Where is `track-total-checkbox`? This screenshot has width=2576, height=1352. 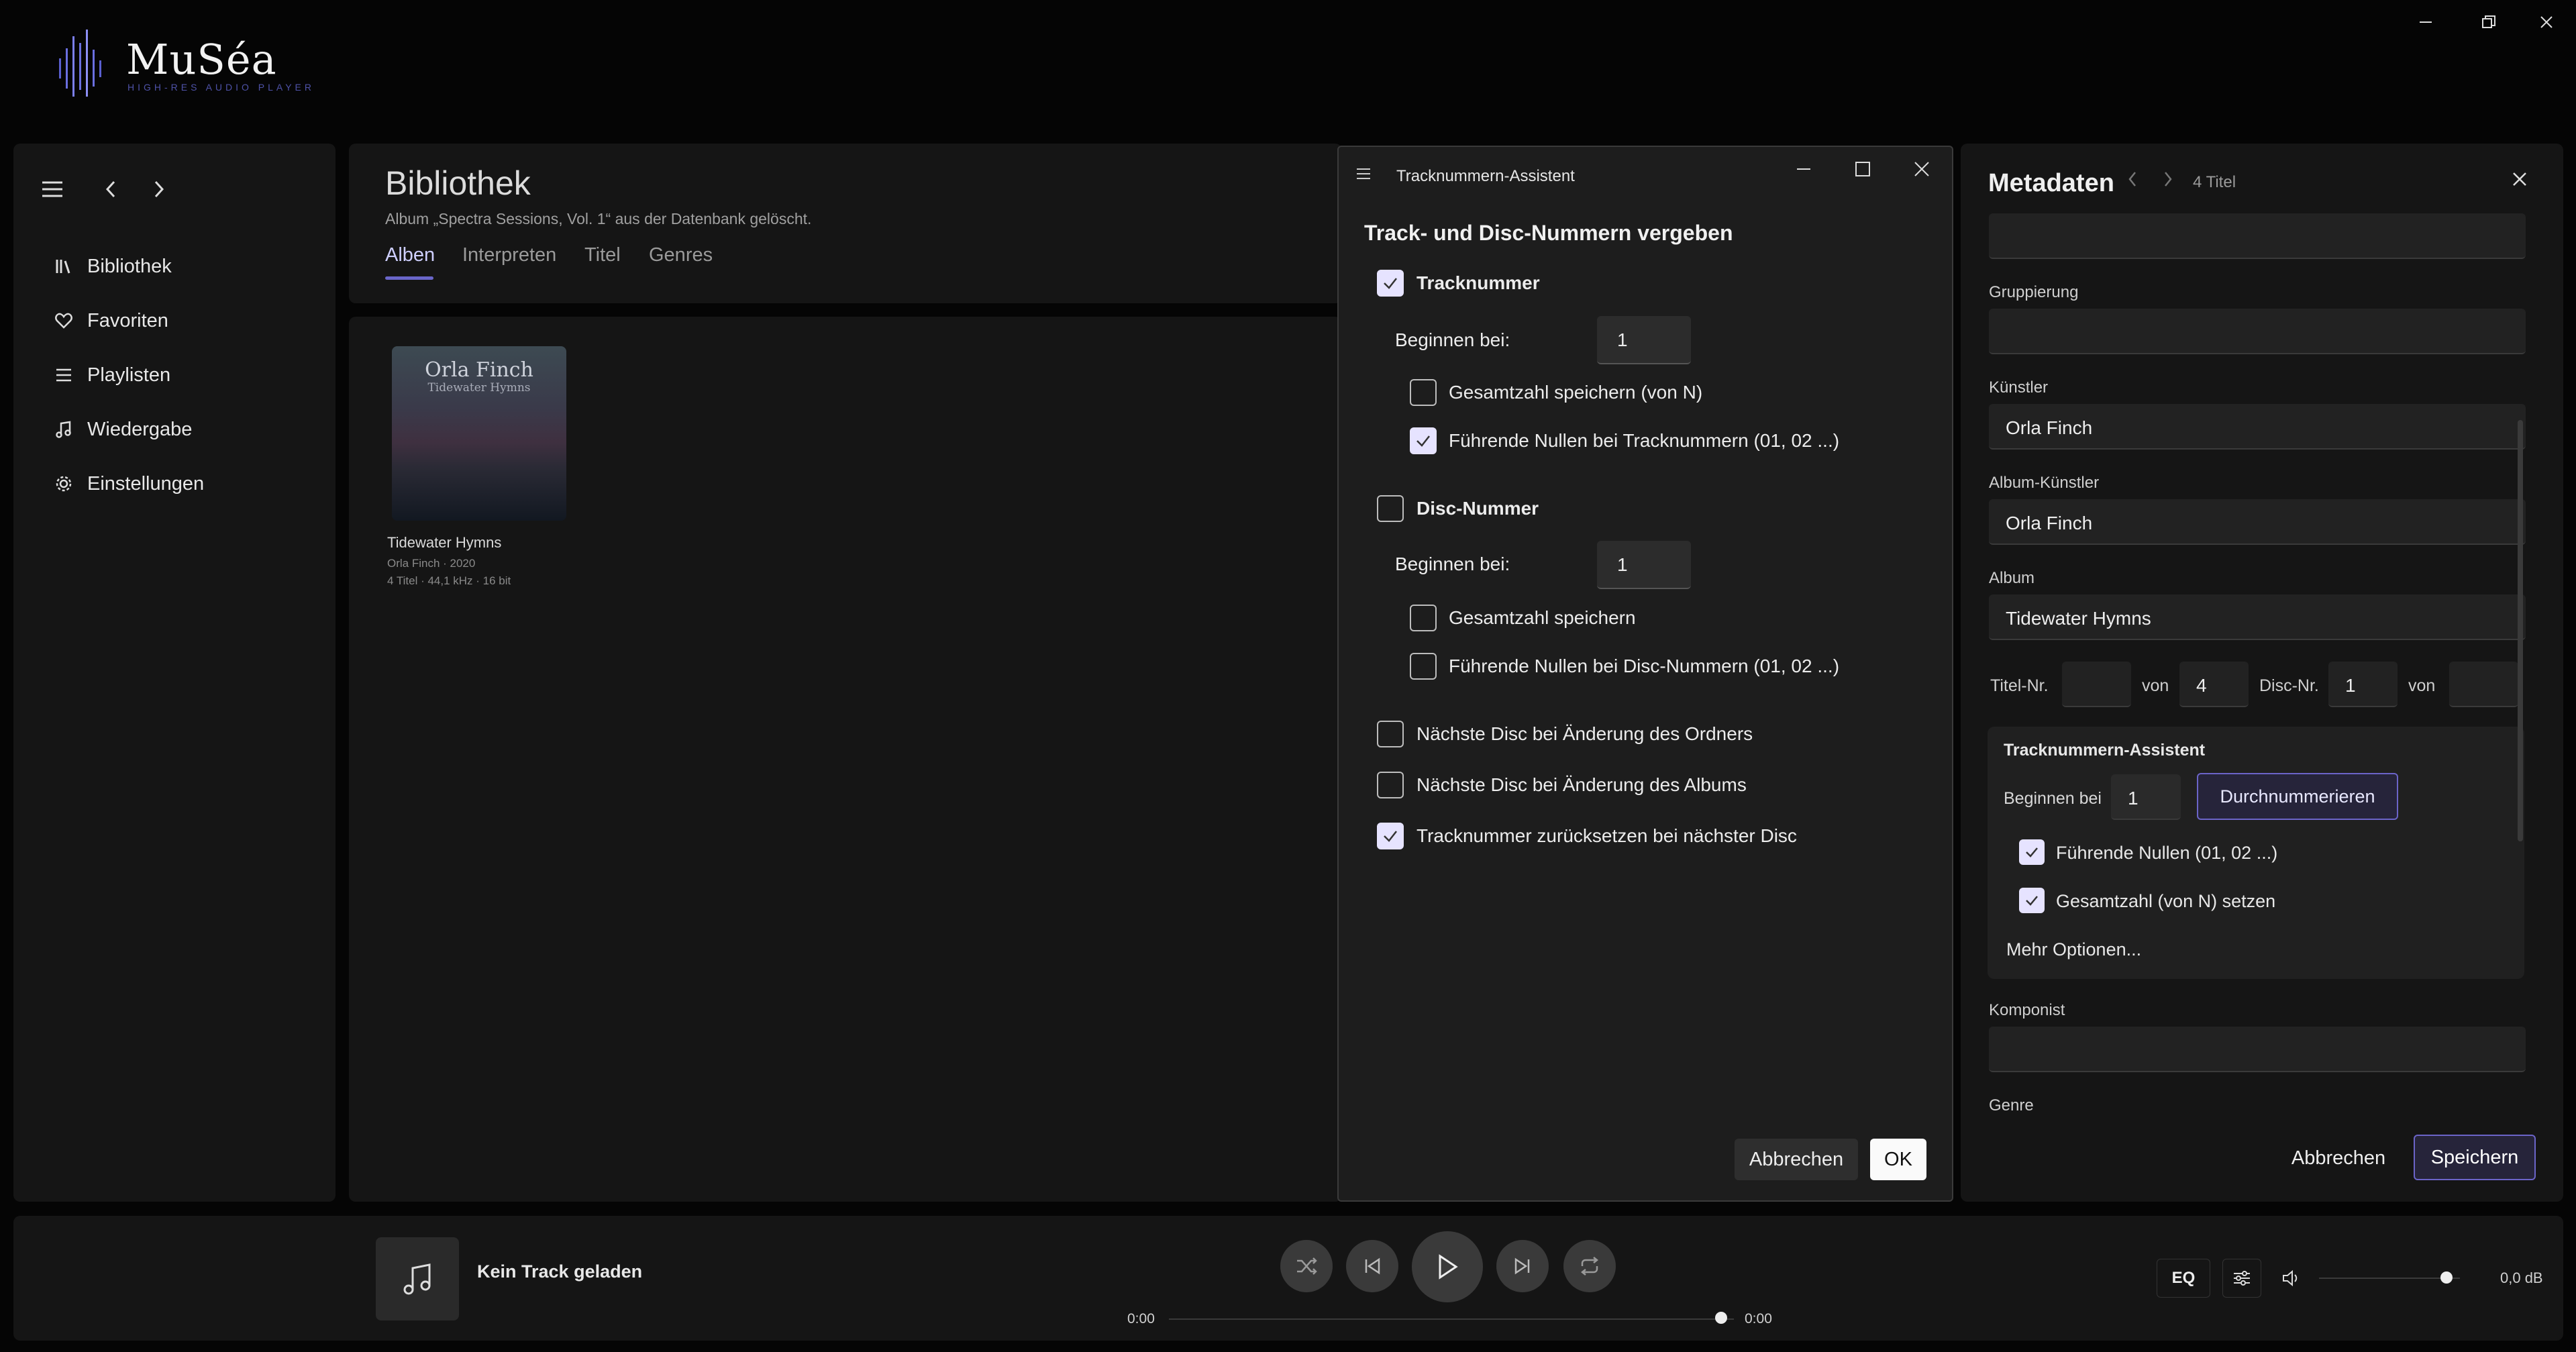
track-total-checkbox is located at coordinates (1423, 393).